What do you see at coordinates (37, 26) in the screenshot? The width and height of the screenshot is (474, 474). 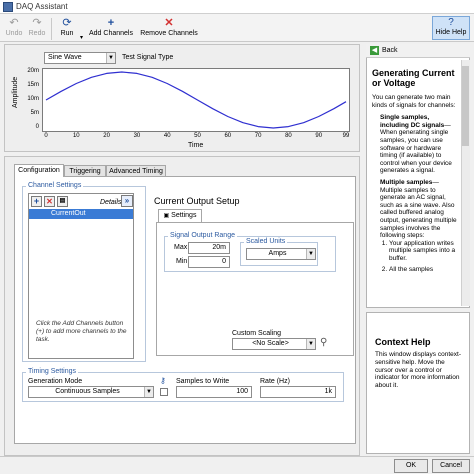 I see `redo-button: ↷ Redo` at bounding box center [37, 26].